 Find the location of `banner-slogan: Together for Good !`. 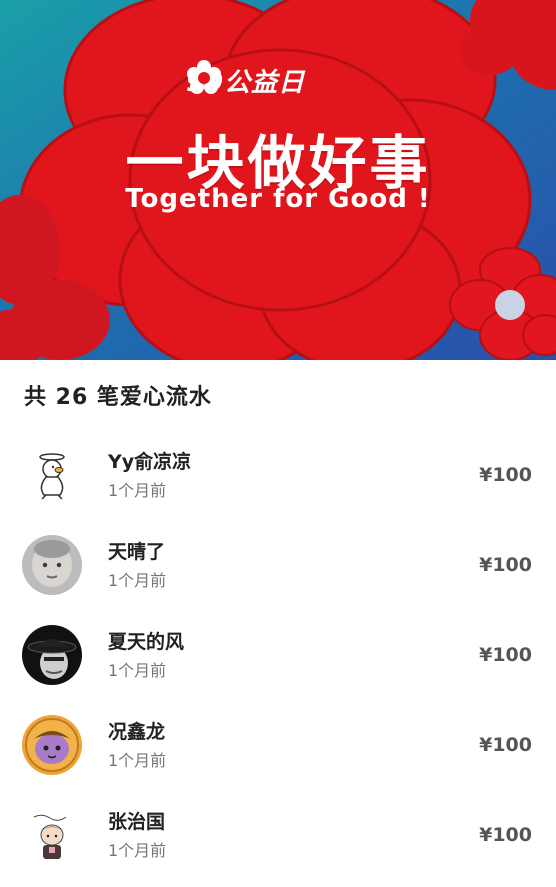

banner-slogan: Together for Good ! is located at coordinates (278, 199).